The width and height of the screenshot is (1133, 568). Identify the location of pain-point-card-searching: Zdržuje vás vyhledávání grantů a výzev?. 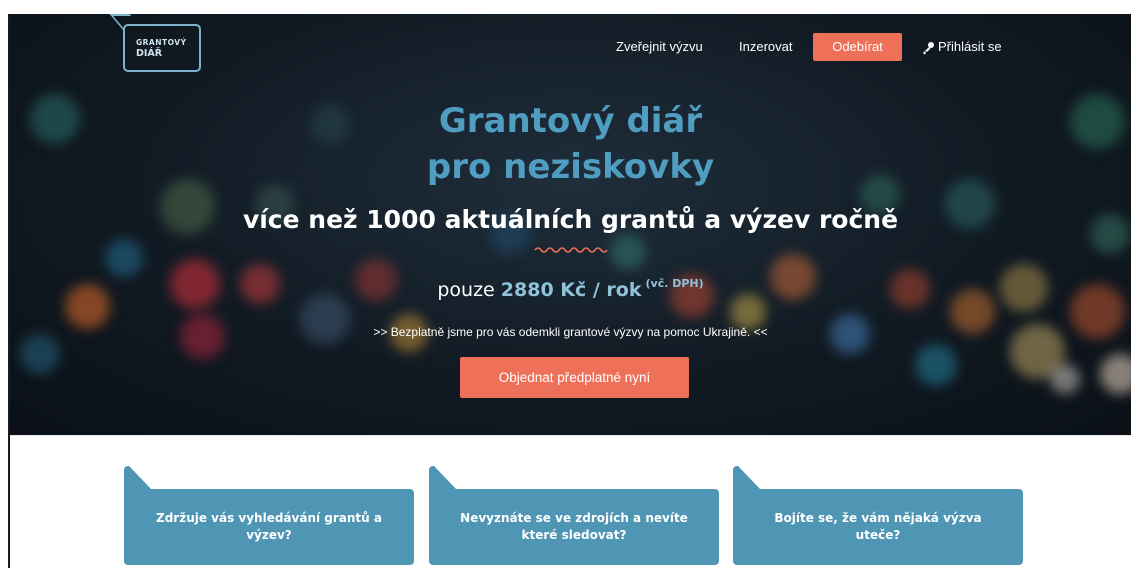
(269, 527).